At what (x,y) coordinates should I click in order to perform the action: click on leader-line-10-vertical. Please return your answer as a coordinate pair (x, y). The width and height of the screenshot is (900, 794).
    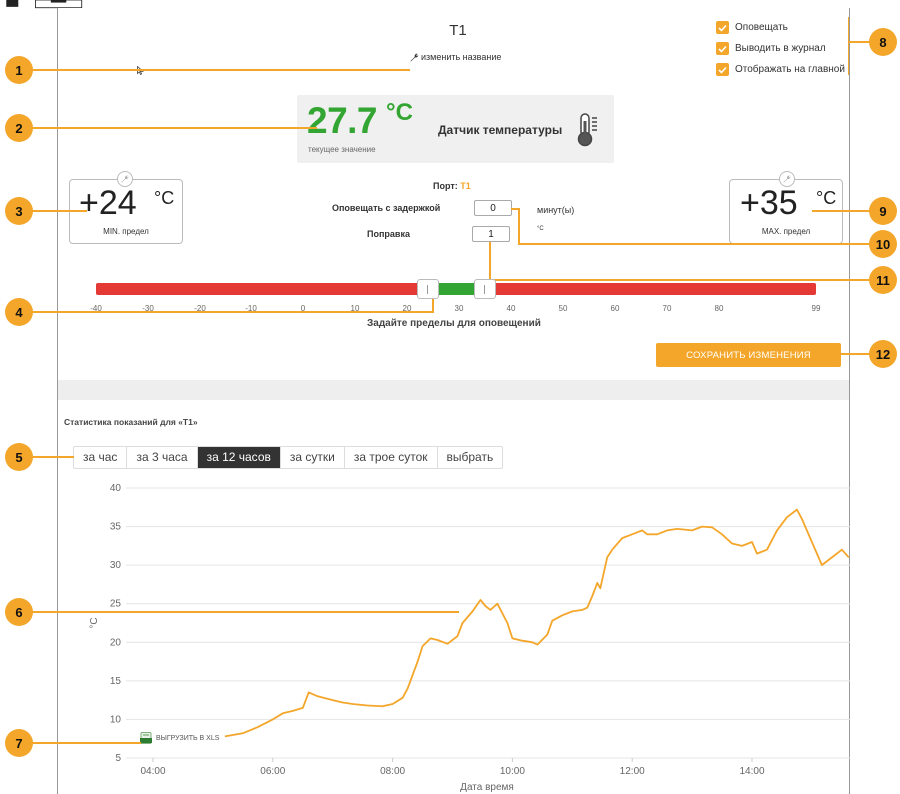
    Looking at the image, I should click on (519, 226).